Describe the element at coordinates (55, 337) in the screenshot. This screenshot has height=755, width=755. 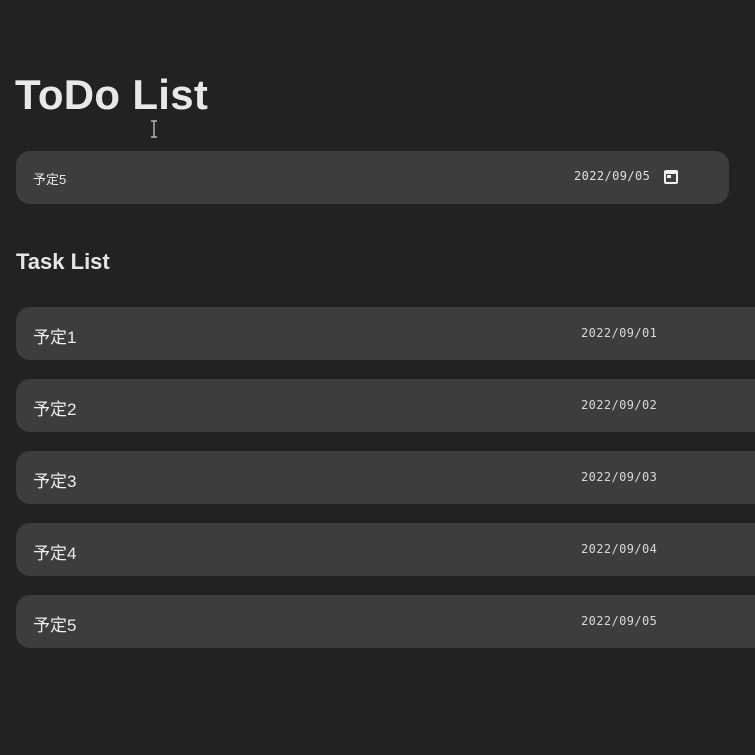
I see `task-name: 予定1` at that location.